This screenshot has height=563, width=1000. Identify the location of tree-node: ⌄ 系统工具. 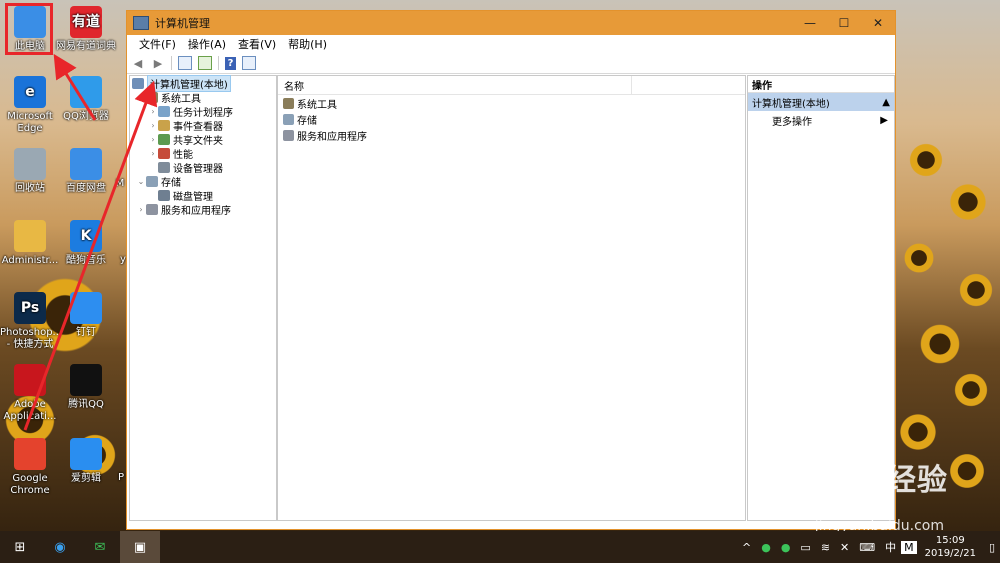
(203, 97).